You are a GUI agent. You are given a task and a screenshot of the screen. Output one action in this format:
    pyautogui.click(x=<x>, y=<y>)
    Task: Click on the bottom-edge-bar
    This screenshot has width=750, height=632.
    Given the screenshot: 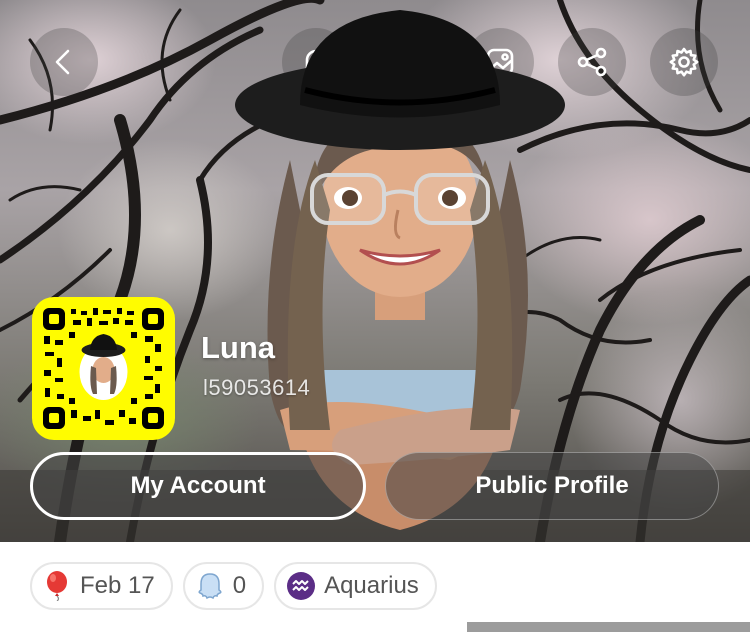 What is the action you would take?
    pyautogui.click(x=608, y=627)
    